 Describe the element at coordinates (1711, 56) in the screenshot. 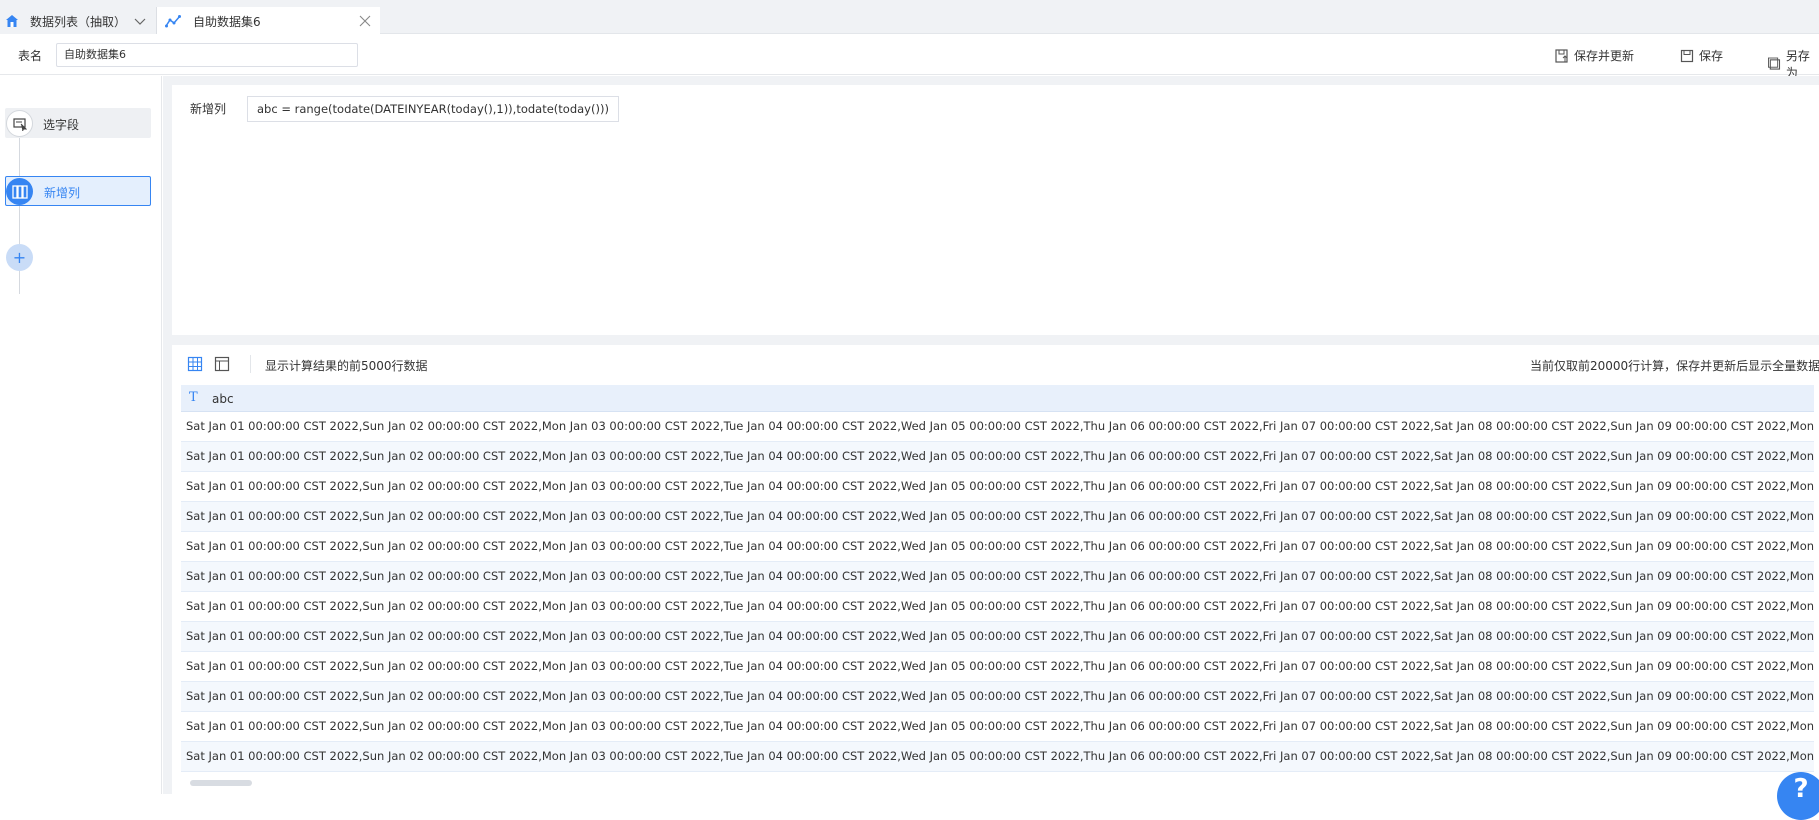

I see `save-label: 保存` at that location.